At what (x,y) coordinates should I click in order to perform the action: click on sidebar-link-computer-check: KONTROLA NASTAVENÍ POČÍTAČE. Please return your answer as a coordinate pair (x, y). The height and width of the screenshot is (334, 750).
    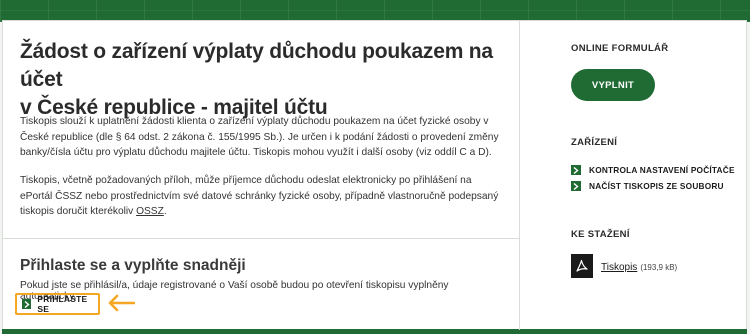
    Looking at the image, I should click on (653, 170).